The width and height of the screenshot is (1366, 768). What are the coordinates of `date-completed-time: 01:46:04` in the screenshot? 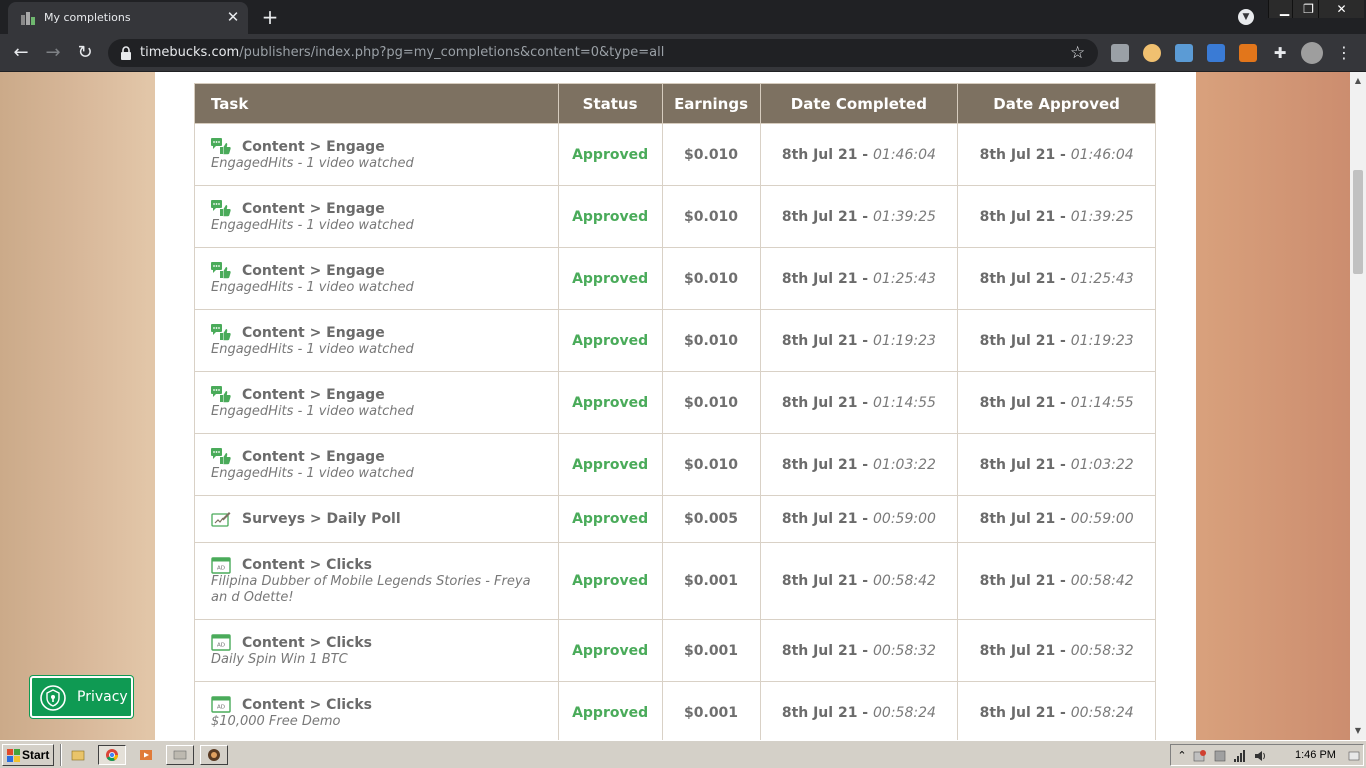 It's located at (904, 154).